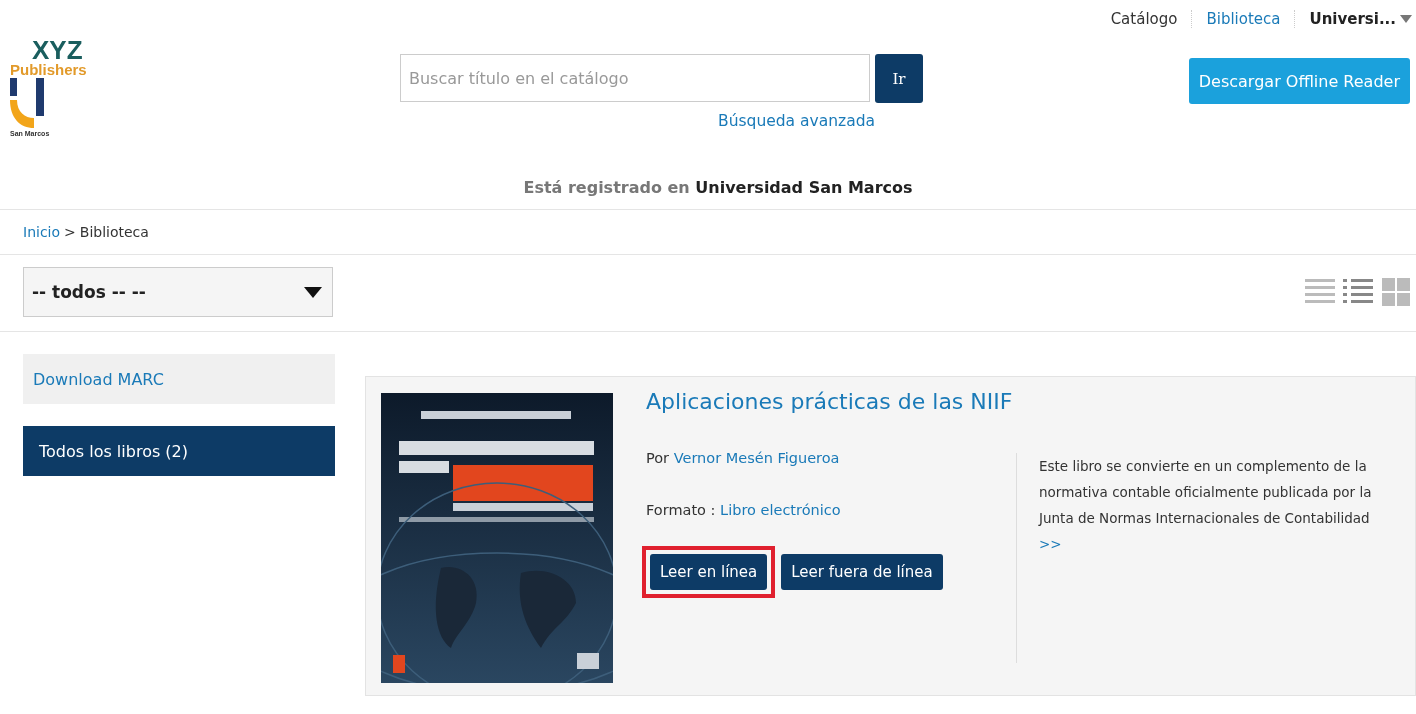  I want to click on dropdown-caret-icon, so click(313, 292).